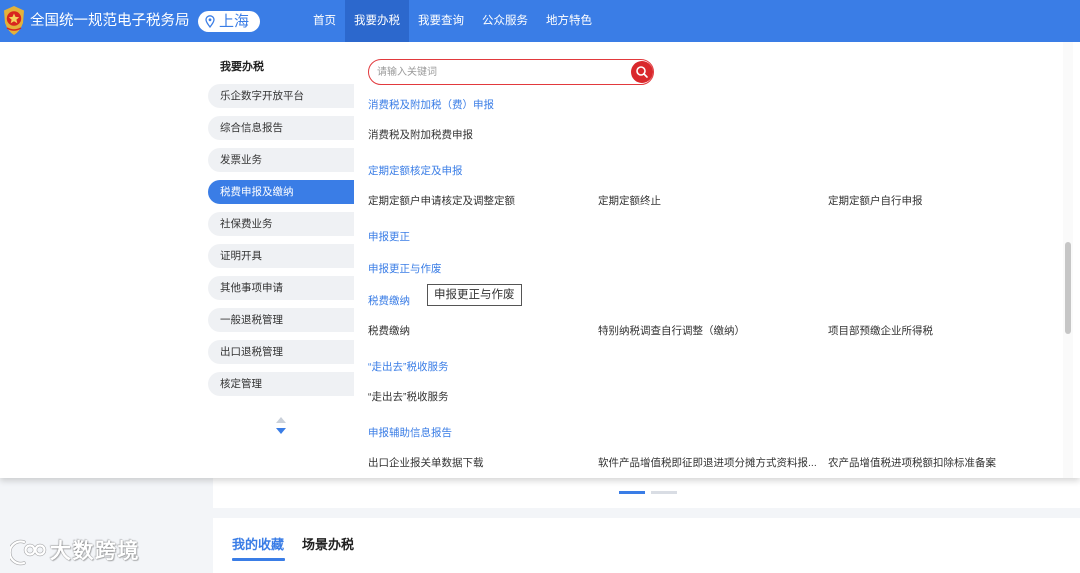 The image size is (1080, 573). Describe the element at coordinates (258, 545) in the screenshot. I see `tab-my-favorites: 我的收藏` at that location.